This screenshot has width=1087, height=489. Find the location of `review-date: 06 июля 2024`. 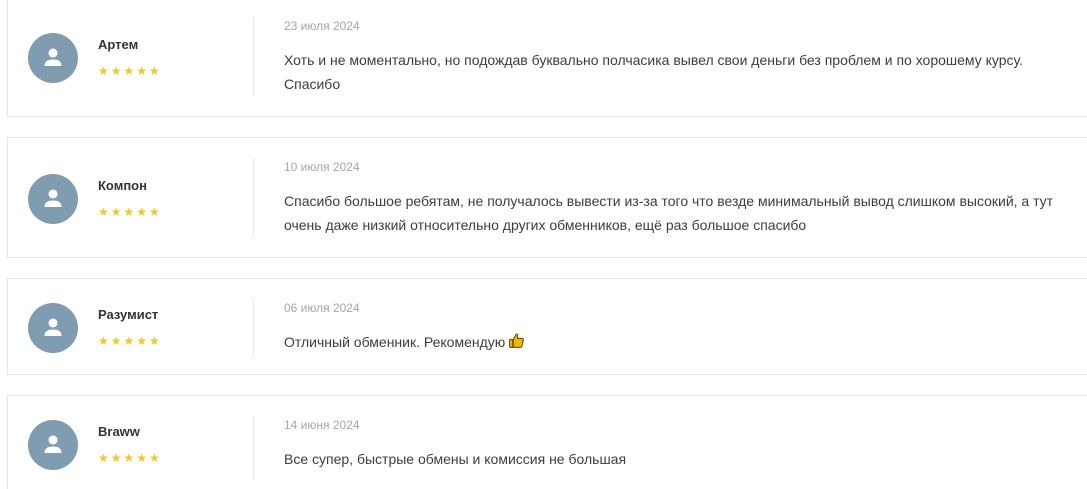

review-date: 06 июля 2024 is located at coordinates (322, 308).